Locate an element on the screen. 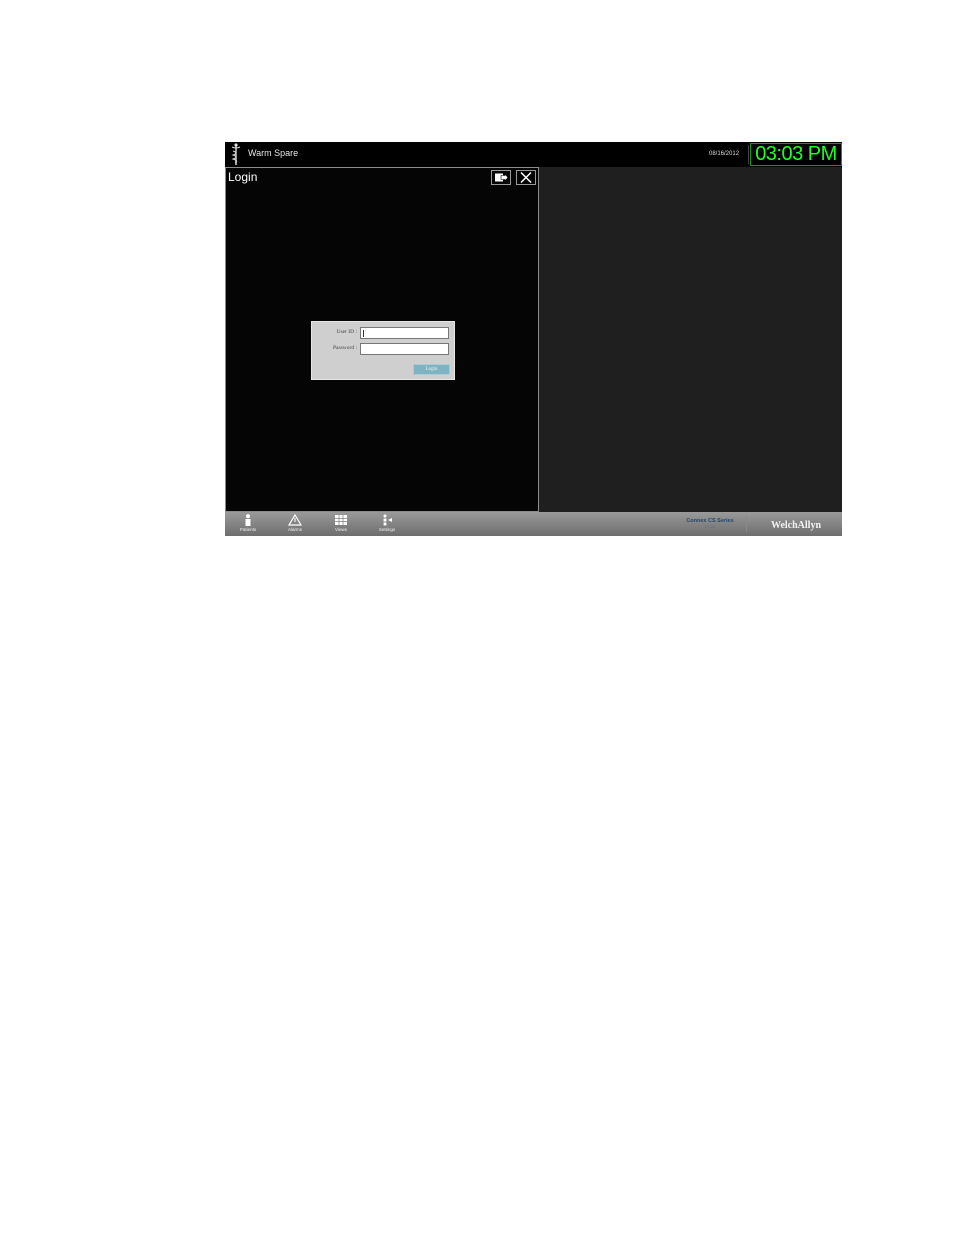 The width and height of the screenshot is (954, 1235). login-button: Login is located at coordinates (431, 369).